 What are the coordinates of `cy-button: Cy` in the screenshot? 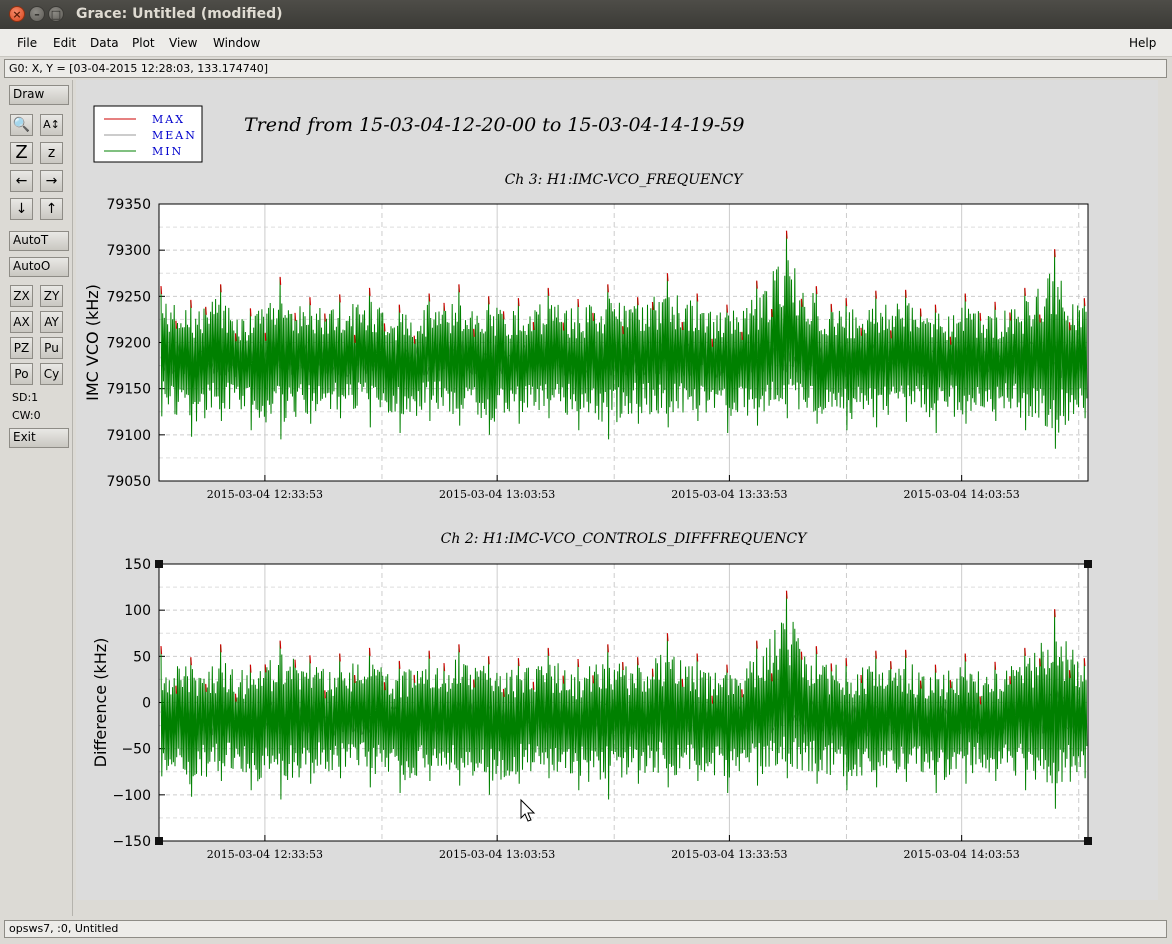 It's located at (51, 374).